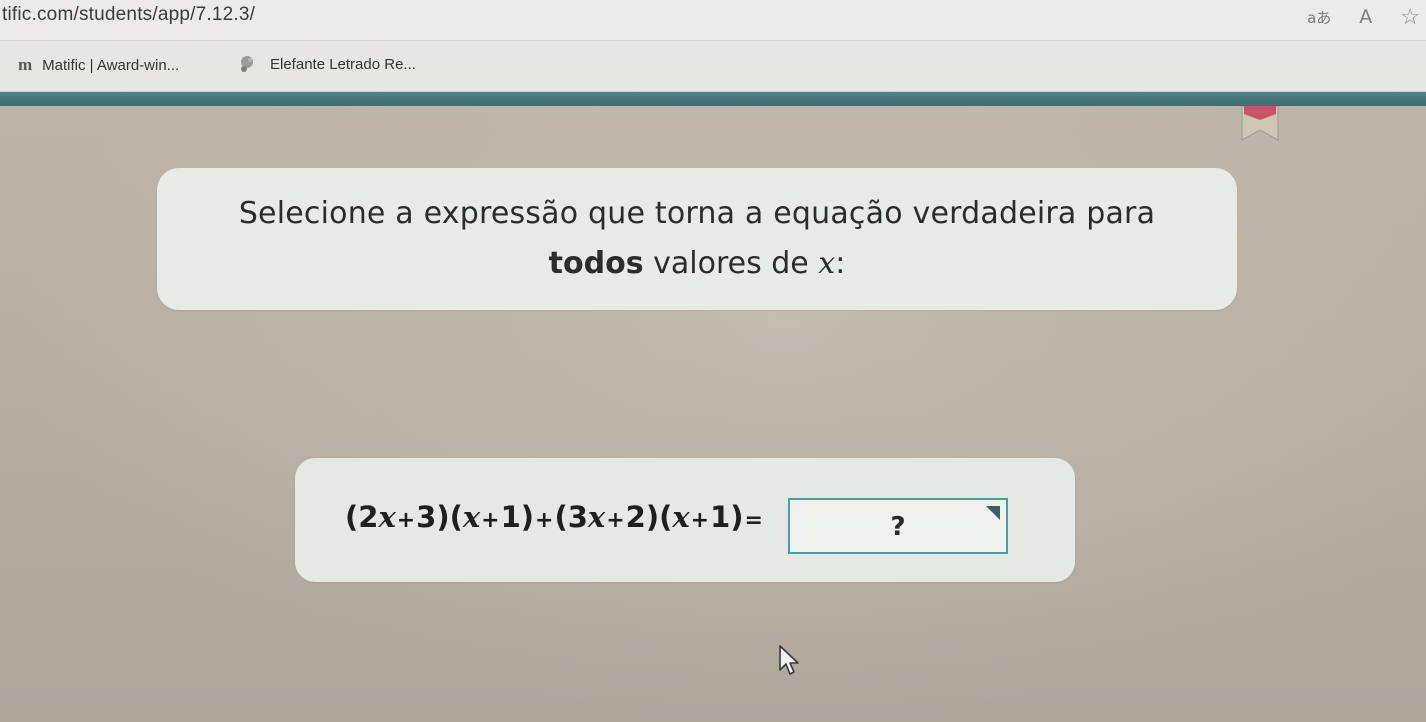 The width and height of the screenshot is (1426, 722). Describe the element at coordinates (840, 263) in the screenshot. I see `question-colon: :` at that location.